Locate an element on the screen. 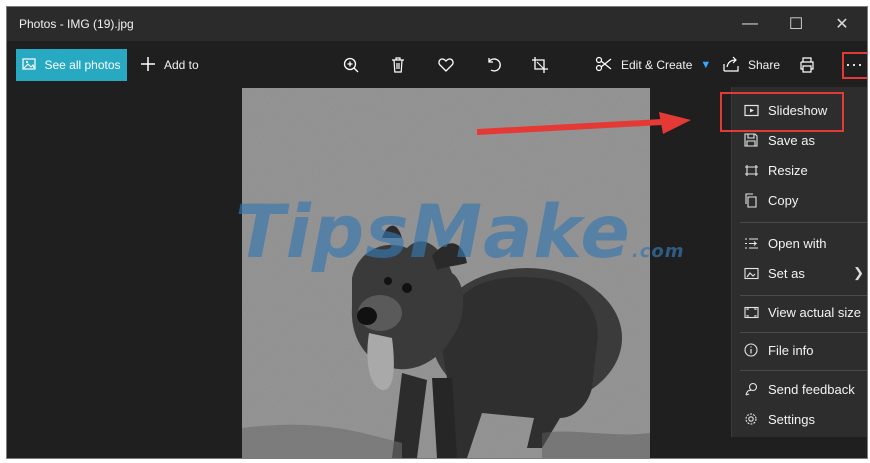 The width and height of the screenshot is (870, 463). plus-icon is located at coordinates (148, 65).